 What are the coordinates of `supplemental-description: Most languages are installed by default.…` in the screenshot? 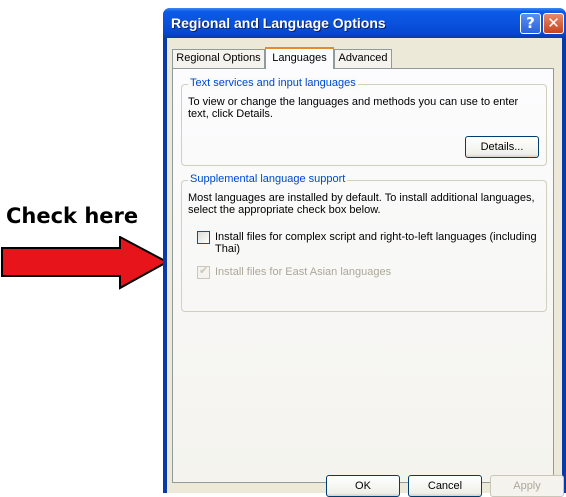 It's located at (361, 204).